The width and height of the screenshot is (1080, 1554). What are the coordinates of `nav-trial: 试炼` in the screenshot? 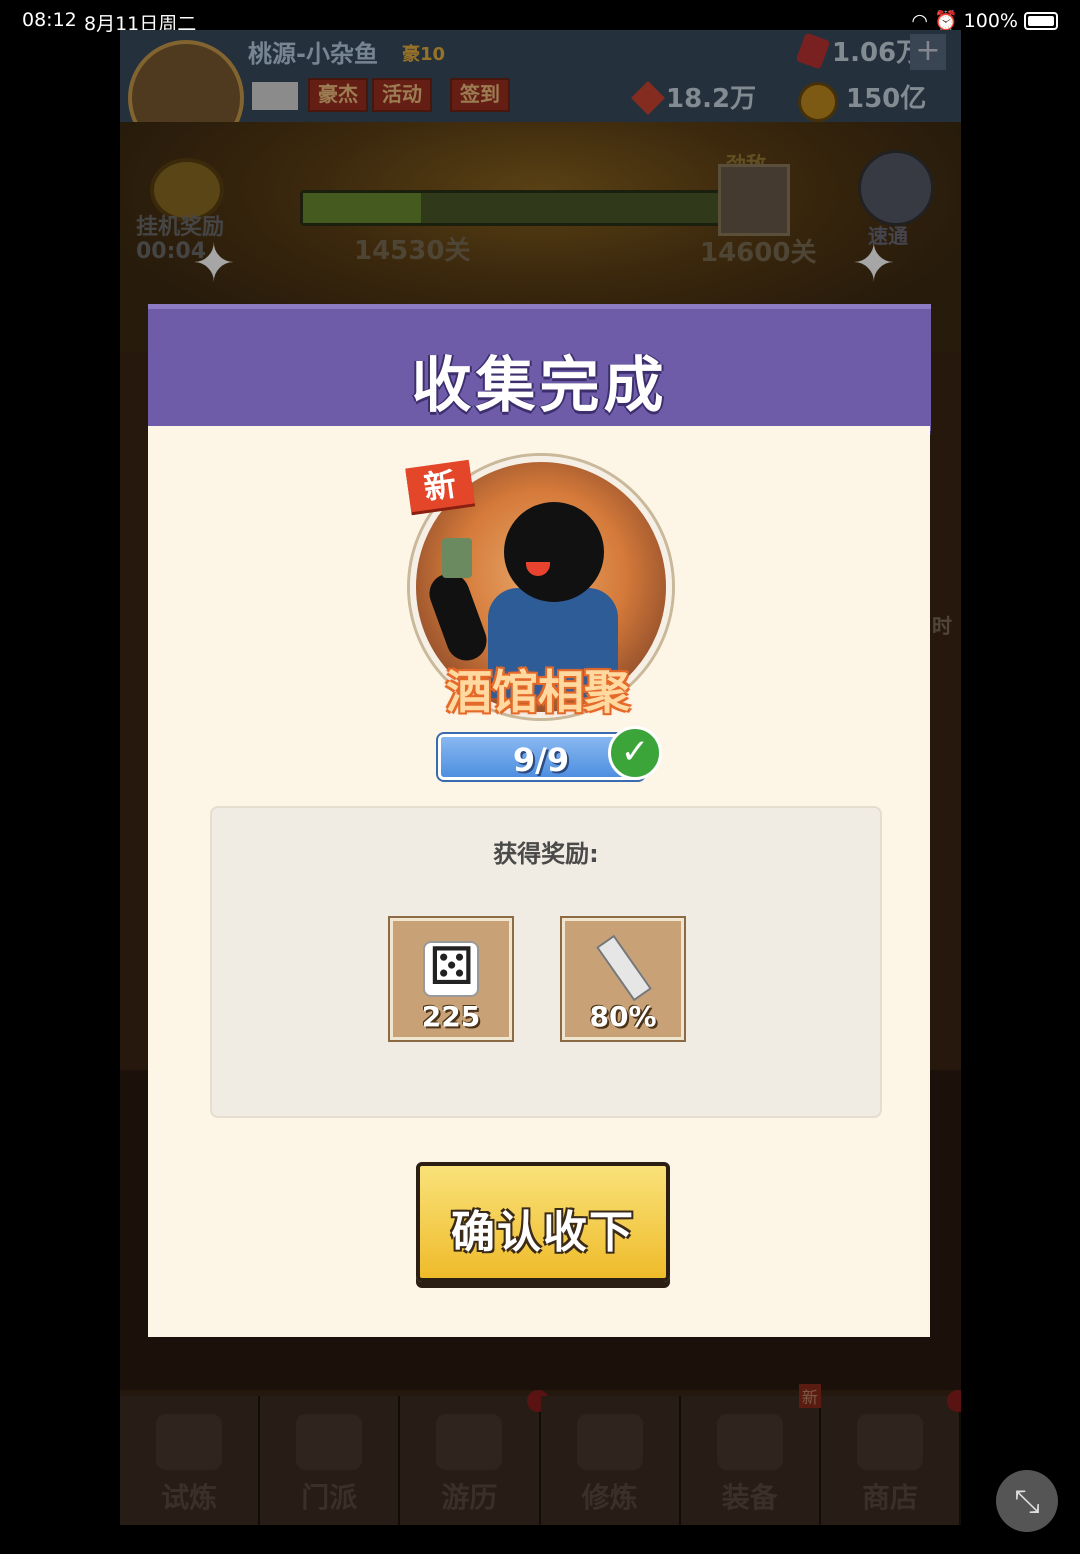 It's located at (190, 1460).